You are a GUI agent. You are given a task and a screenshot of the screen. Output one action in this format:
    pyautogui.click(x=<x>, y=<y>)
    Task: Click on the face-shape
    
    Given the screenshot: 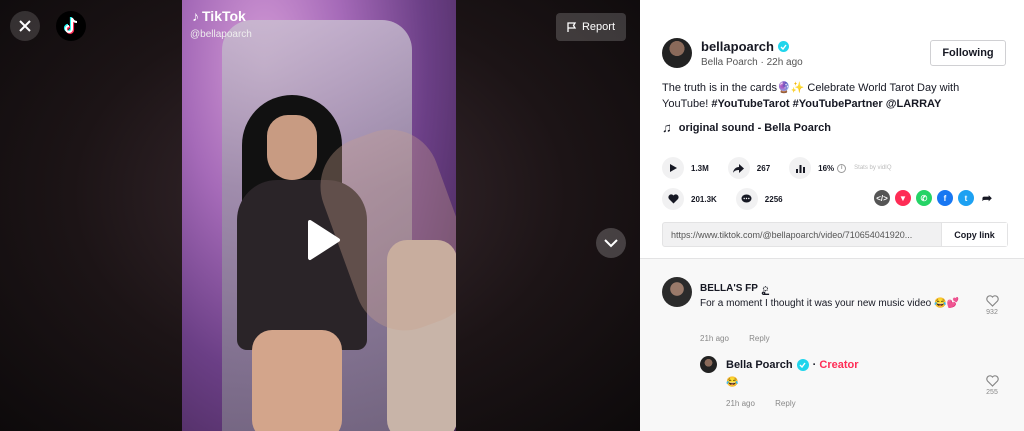 What is the action you would take?
    pyautogui.click(x=292, y=147)
    